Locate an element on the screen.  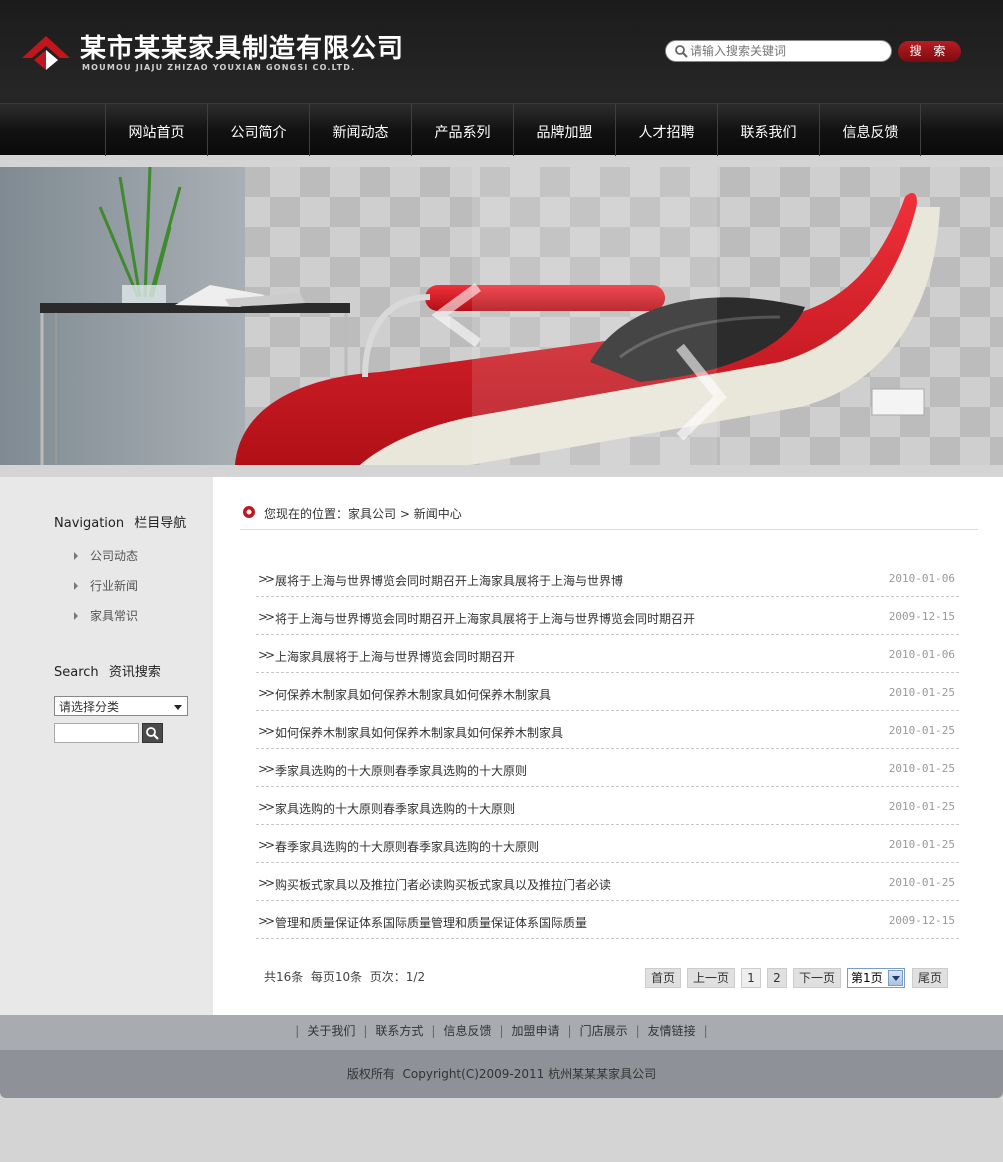
footer-link-stores: 门店展示 is located at coordinates (604, 1031).